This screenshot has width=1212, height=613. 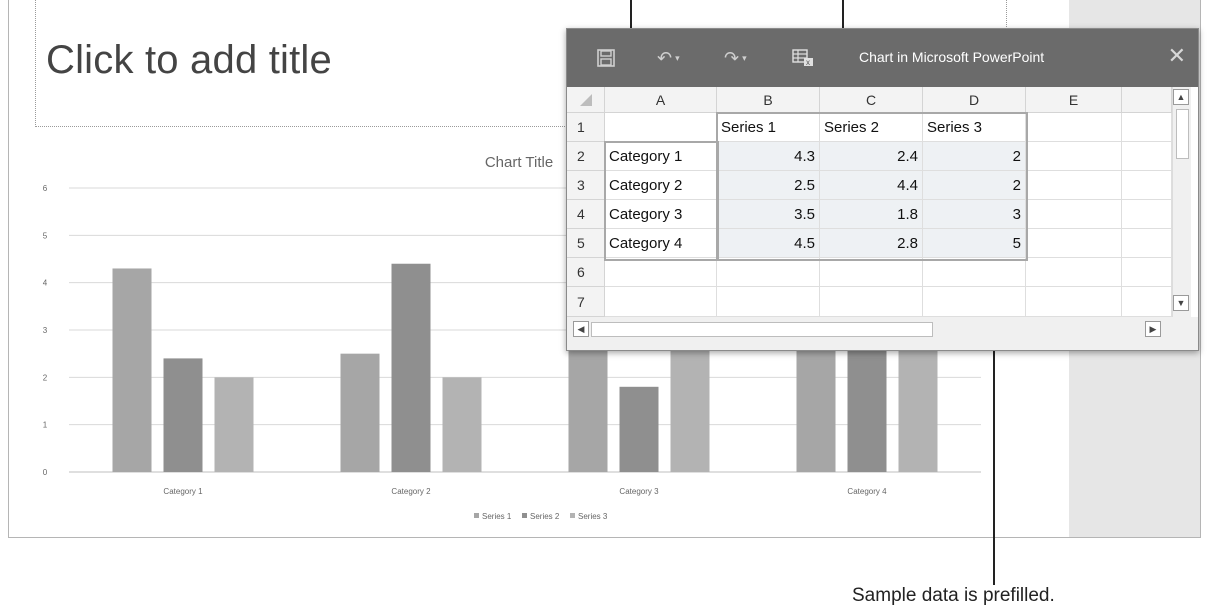 I want to click on cell-c2: 2.4, so click(x=871, y=156).